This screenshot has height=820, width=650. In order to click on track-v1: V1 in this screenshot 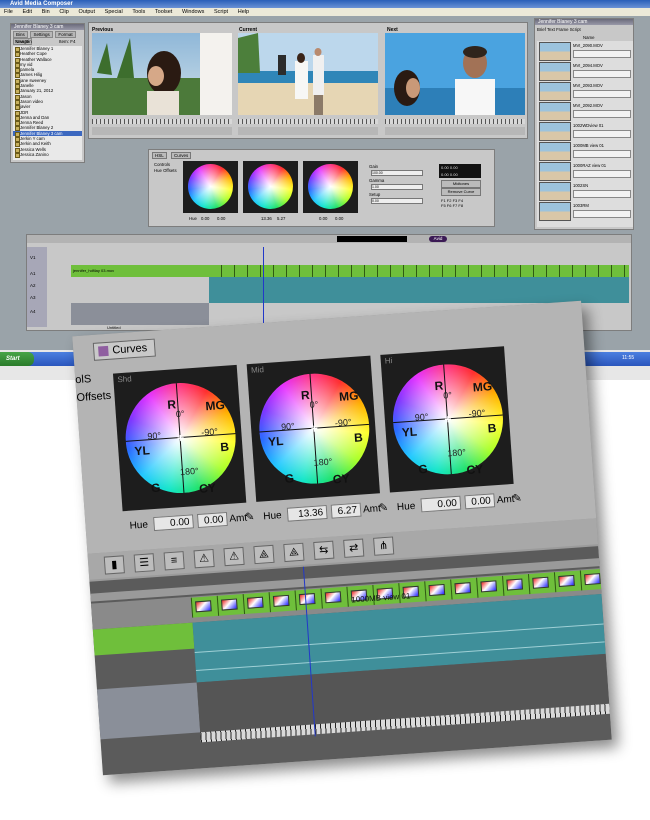, I will do `click(33, 257)`.